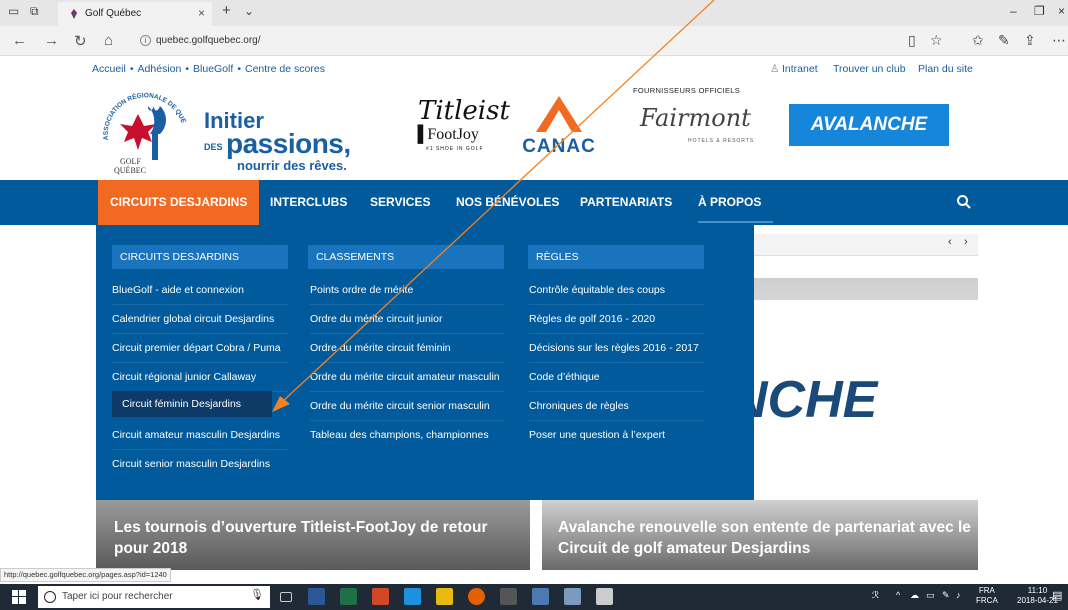  I want to click on nav-a-propos: À PROPOS, so click(729, 202).